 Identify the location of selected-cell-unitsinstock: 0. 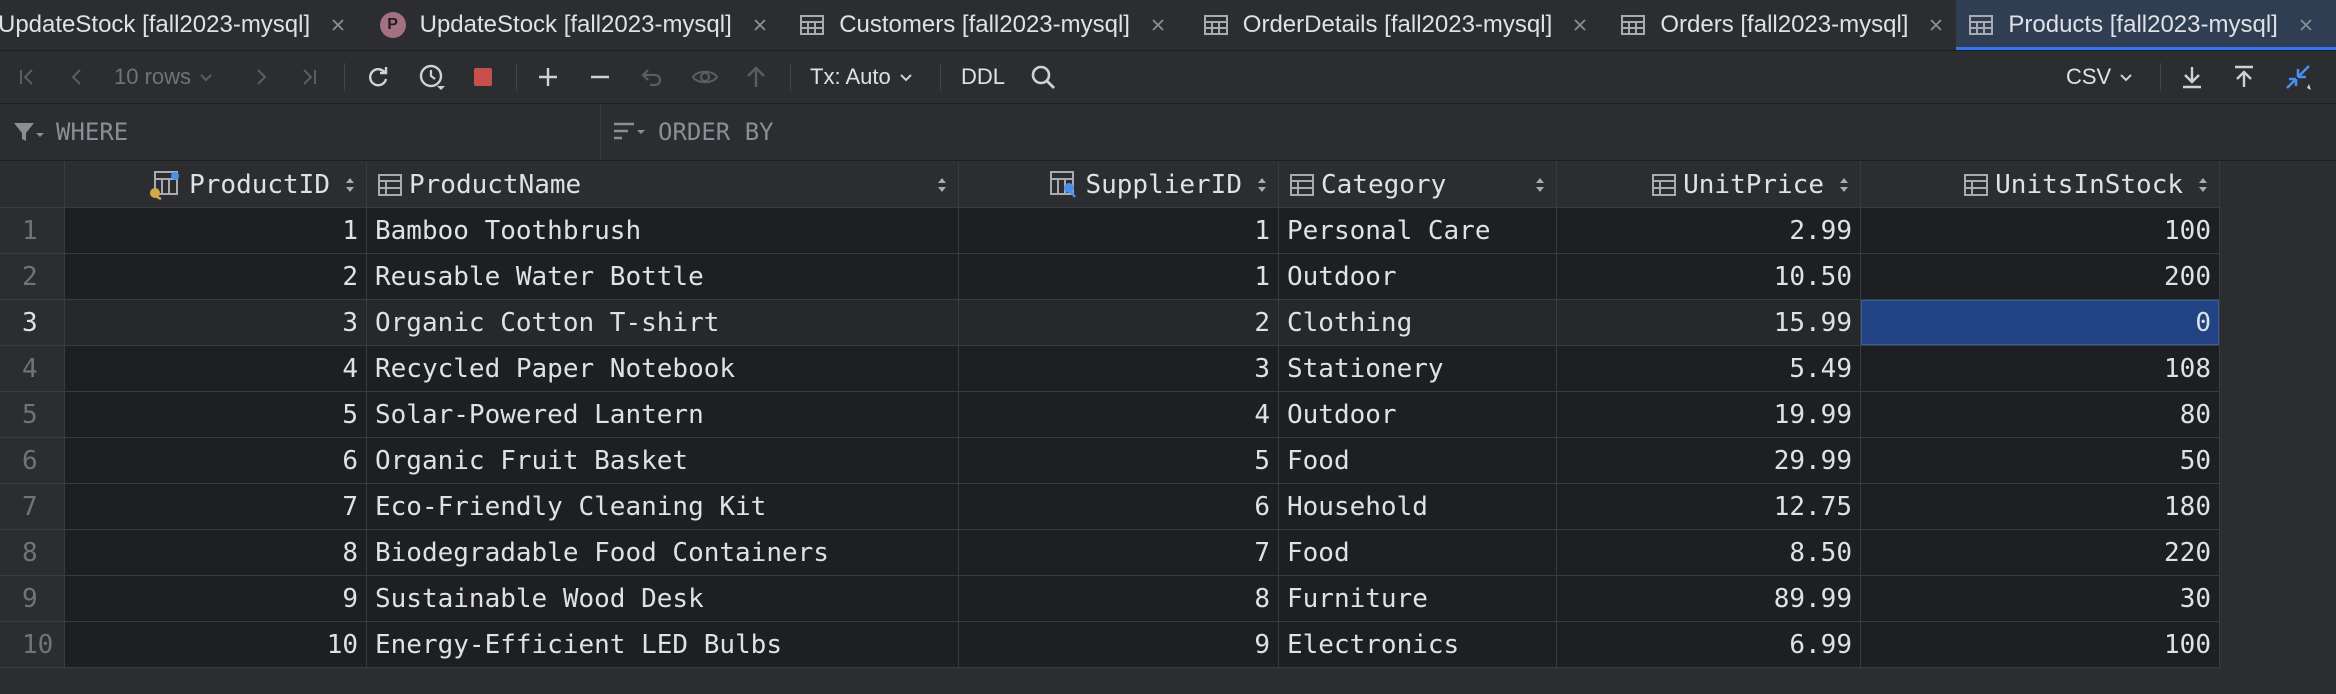
(2040, 323).